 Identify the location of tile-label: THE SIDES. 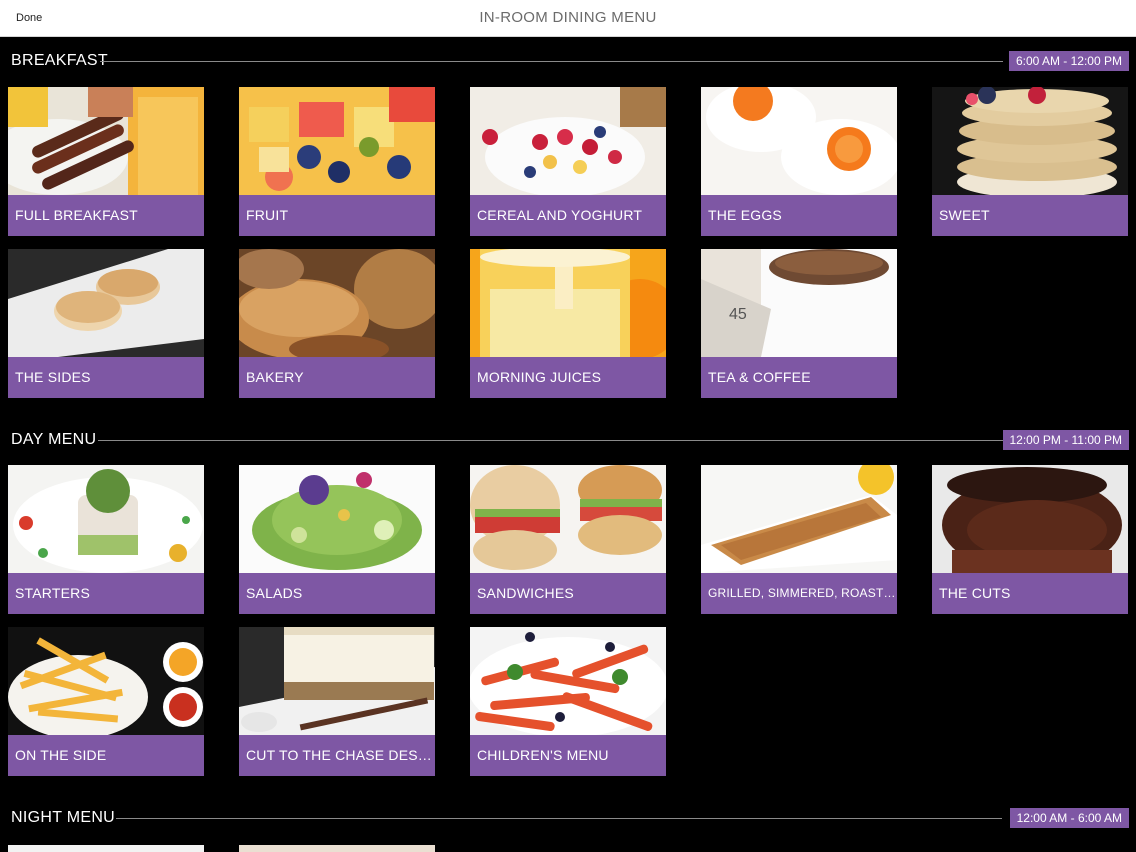
(106, 377).